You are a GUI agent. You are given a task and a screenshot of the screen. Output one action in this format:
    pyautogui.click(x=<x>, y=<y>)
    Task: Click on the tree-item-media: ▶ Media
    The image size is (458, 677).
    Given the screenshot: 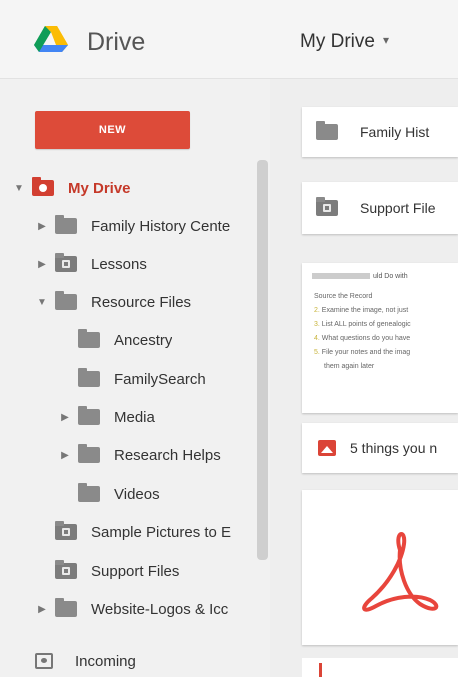 What is the action you would take?
    pyautogui.click(x=106, y=417)
    